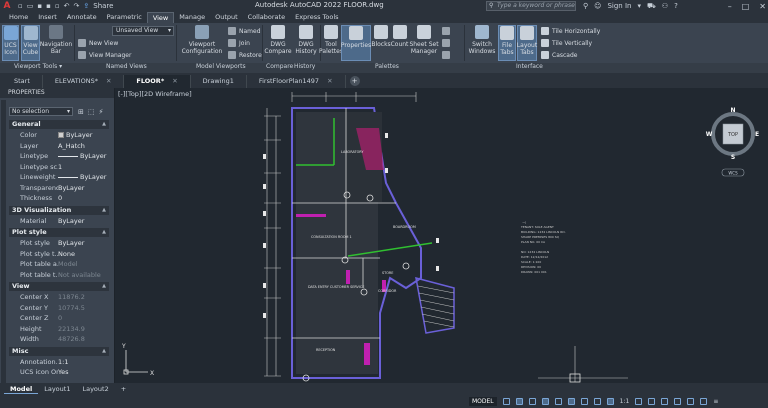 The width and height of the screenshot is (768, 408). I want to click on property-row: Plot table t... Not available, so click(59, 275).